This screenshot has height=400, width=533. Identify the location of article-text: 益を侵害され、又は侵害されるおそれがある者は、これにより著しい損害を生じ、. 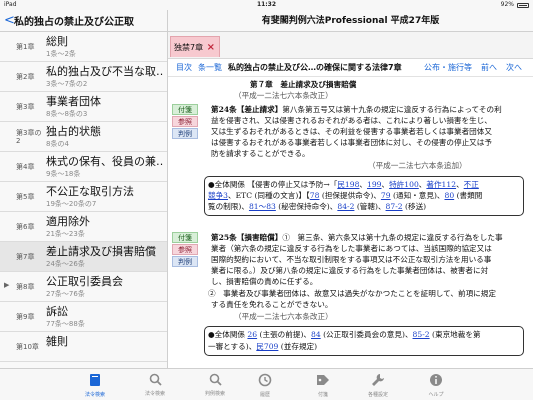
(351, 120).